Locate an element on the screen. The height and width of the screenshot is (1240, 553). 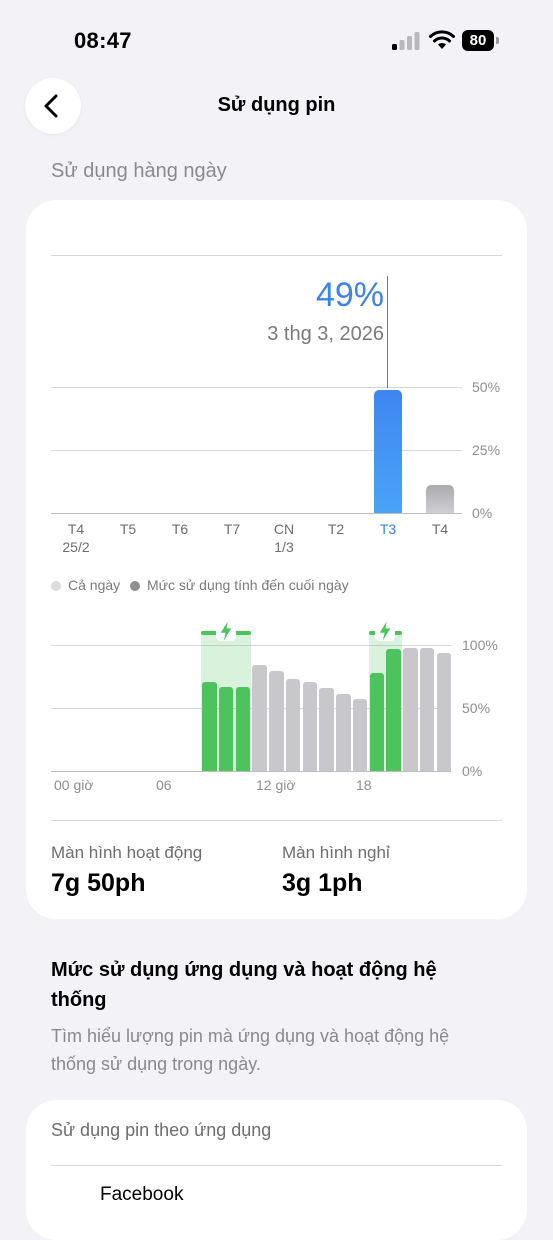
daily-day-label: T5 is located at coordinates (128, 529).